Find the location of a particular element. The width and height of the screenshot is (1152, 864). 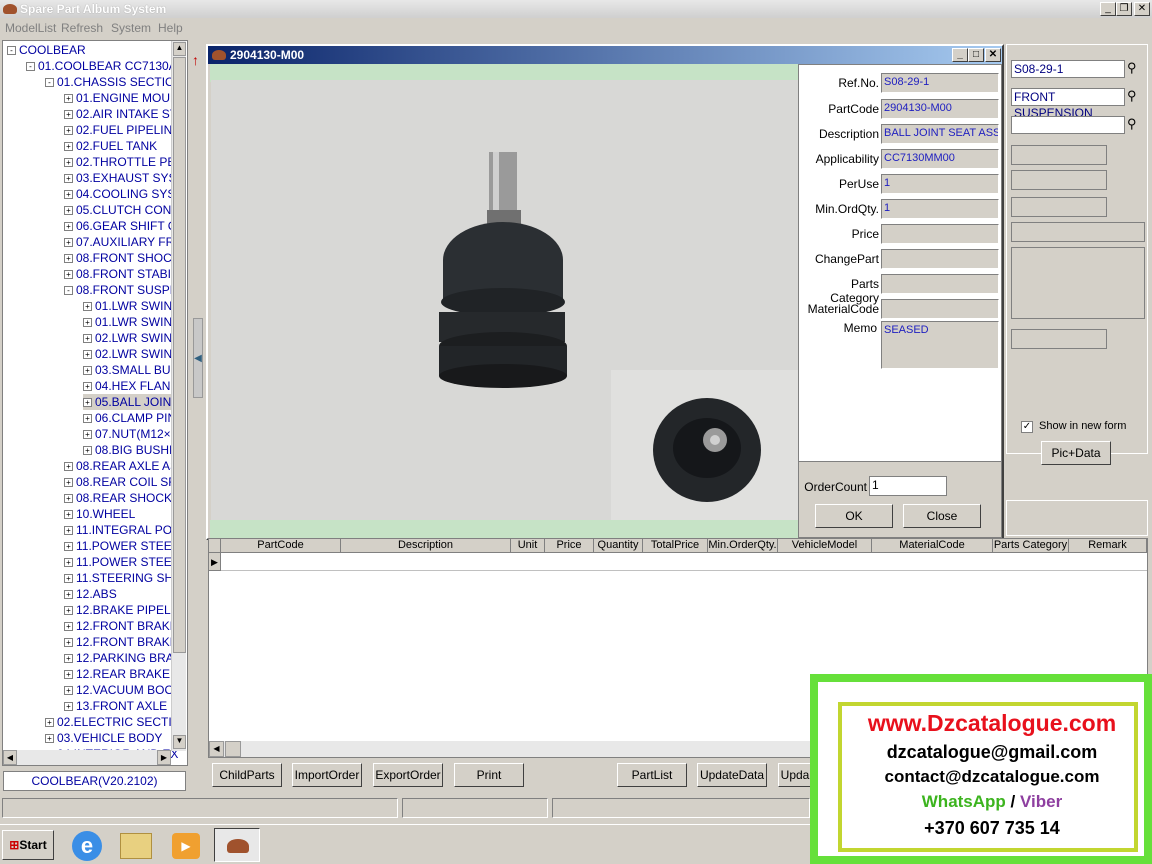

tree-node: +12.REAR BRAKE is located at coordinates (117, 674).